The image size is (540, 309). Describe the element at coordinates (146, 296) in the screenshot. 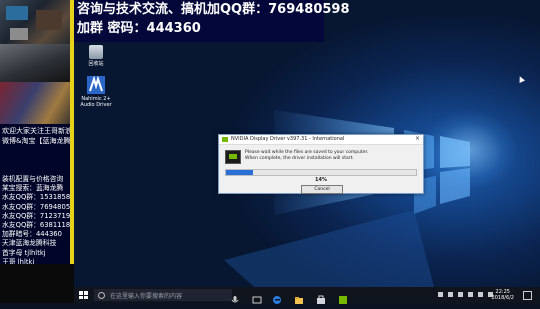

I see `search-placeholder: 在这里输入你要搜索的内容` at that location.